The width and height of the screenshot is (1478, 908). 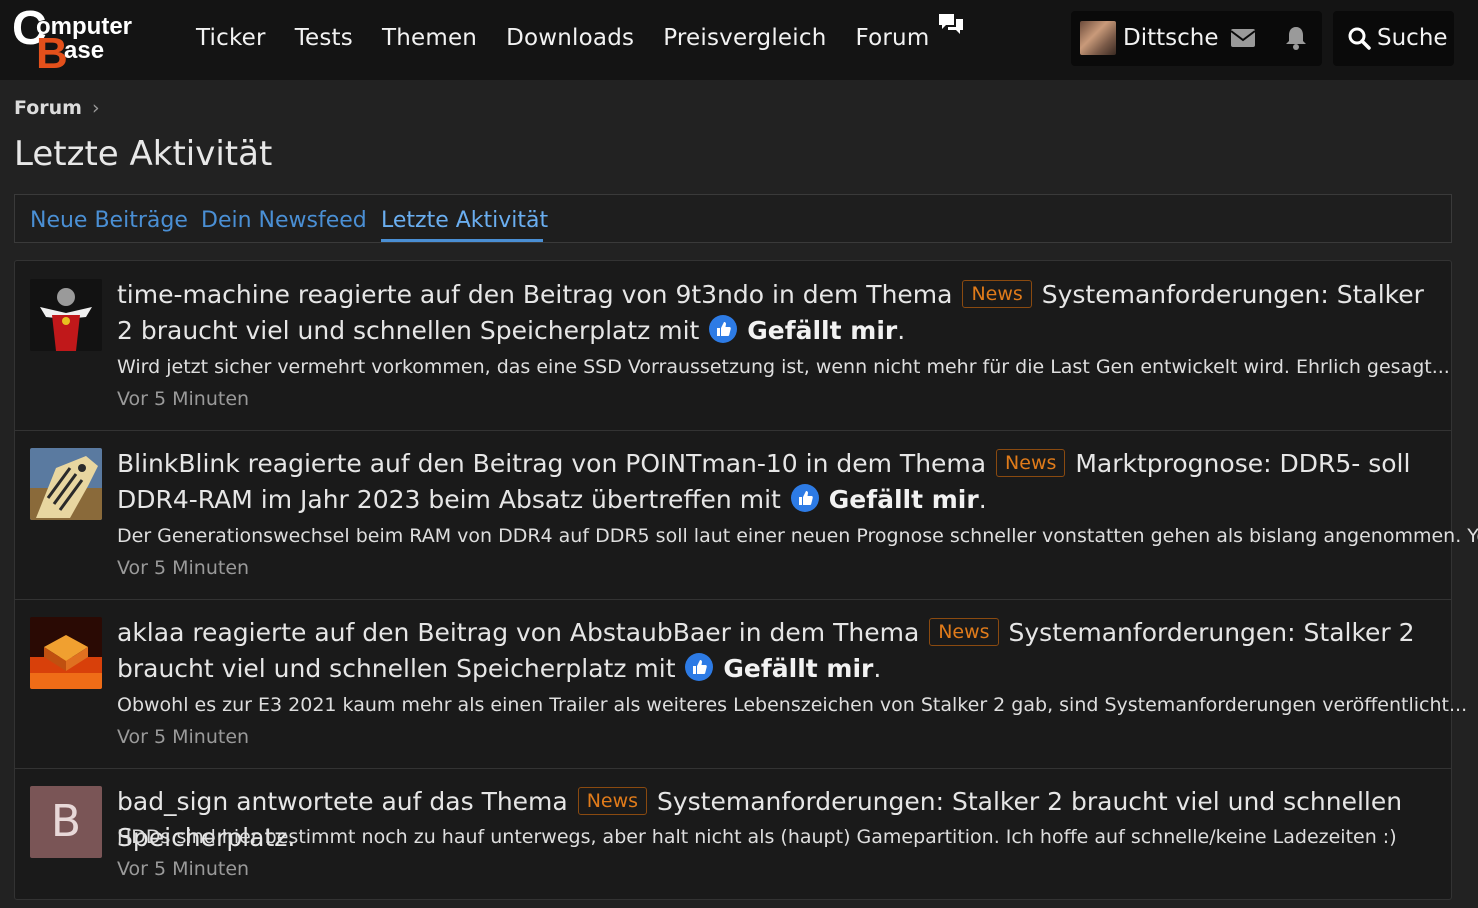 What do you see at coordinates (1412, 38) in the screenshot?
I see `search-label: Suche` at bounding box center [1412, 38].